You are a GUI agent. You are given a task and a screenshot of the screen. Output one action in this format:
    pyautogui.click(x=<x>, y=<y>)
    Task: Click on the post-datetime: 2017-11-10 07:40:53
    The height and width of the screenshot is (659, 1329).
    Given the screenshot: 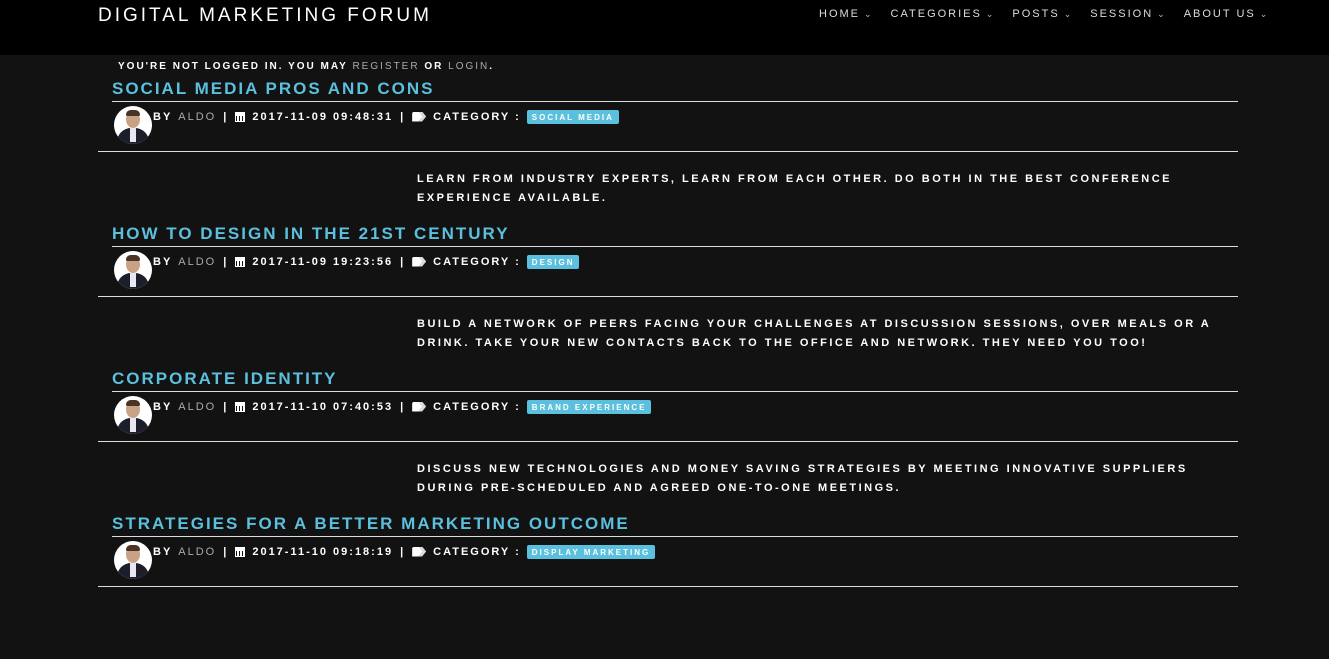 What is the action you would take?
    pyautogui.click(x=323, y=407)
    